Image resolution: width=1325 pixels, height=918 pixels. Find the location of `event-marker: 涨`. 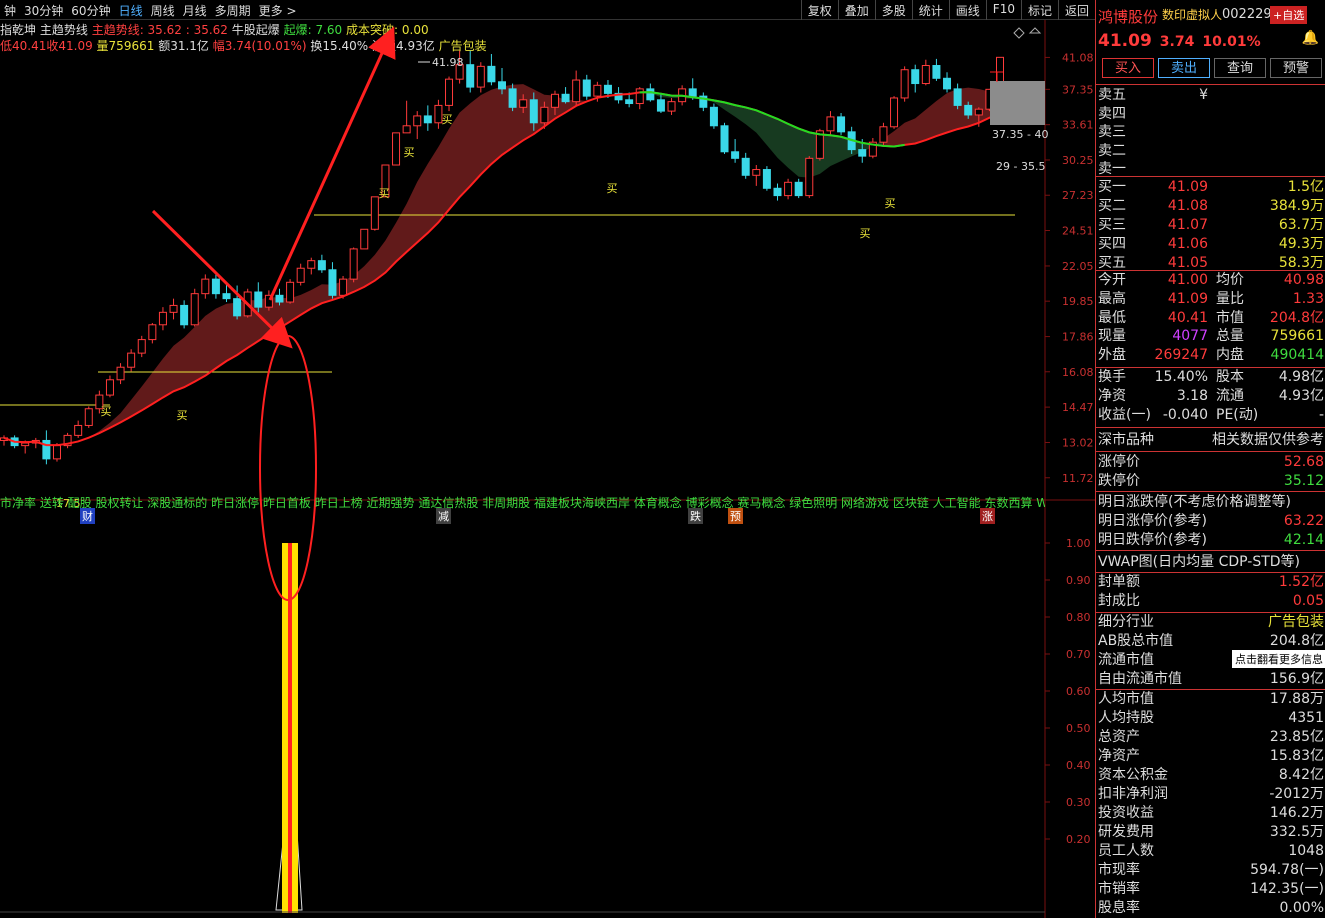

event-marker: 涨 is located at coordinates (987, 516).